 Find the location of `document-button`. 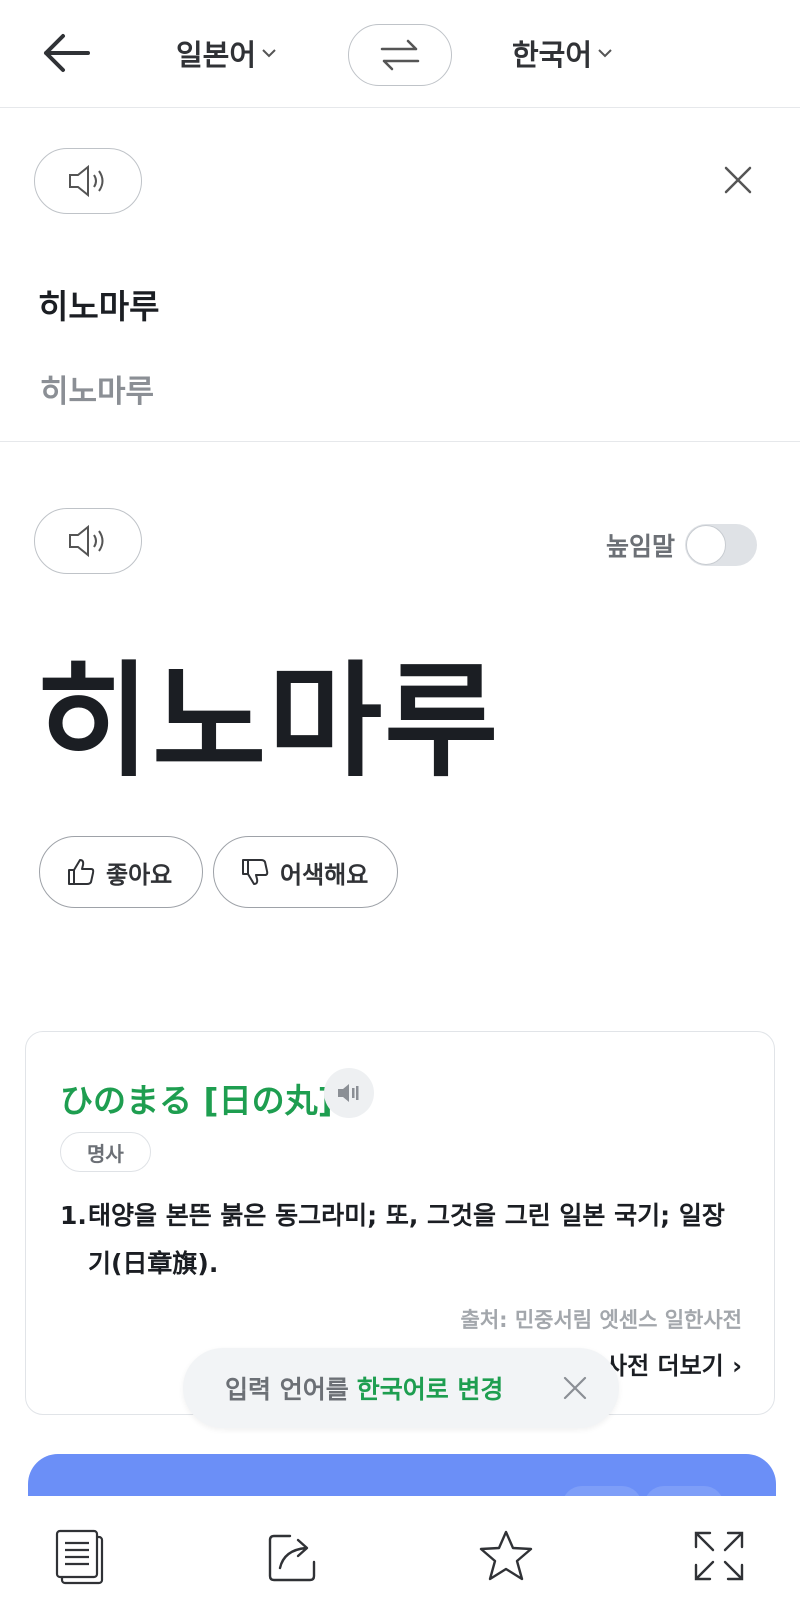

document-button is located at coordinates (80, 1556).